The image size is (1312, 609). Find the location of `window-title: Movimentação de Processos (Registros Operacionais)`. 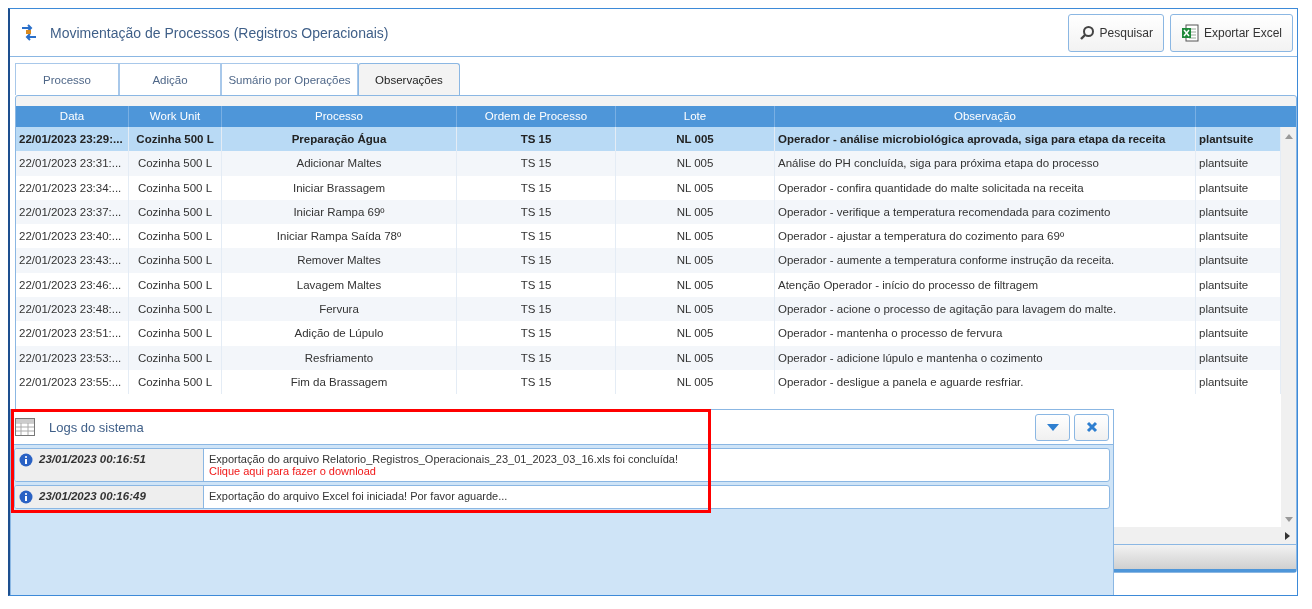

window-title: Movimentação de Processos (Registros Operacionais) is located at coordinates (219, 32).